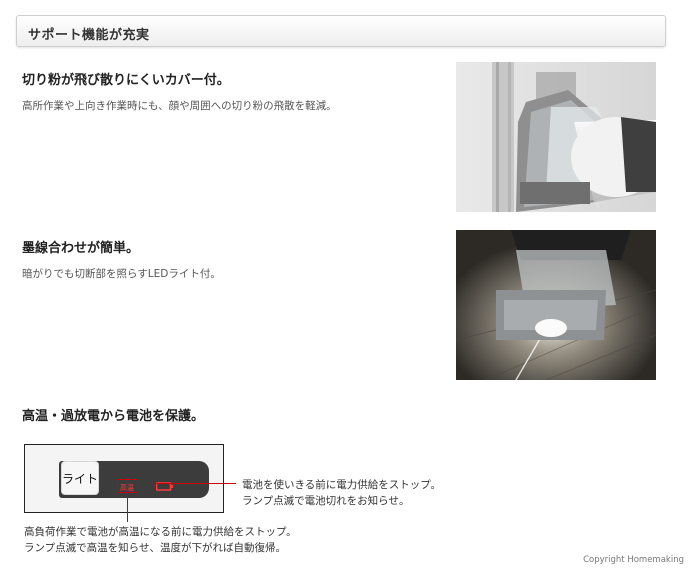 This screenshot has height=575, width=700. What do you see at coordinates (155, 548) in the screenshot?
I see `high-temp-callout-line2: ランプ点滅で高温を知らせ、温度が下がれば自動復帰。` at bounding box center [155, 548].